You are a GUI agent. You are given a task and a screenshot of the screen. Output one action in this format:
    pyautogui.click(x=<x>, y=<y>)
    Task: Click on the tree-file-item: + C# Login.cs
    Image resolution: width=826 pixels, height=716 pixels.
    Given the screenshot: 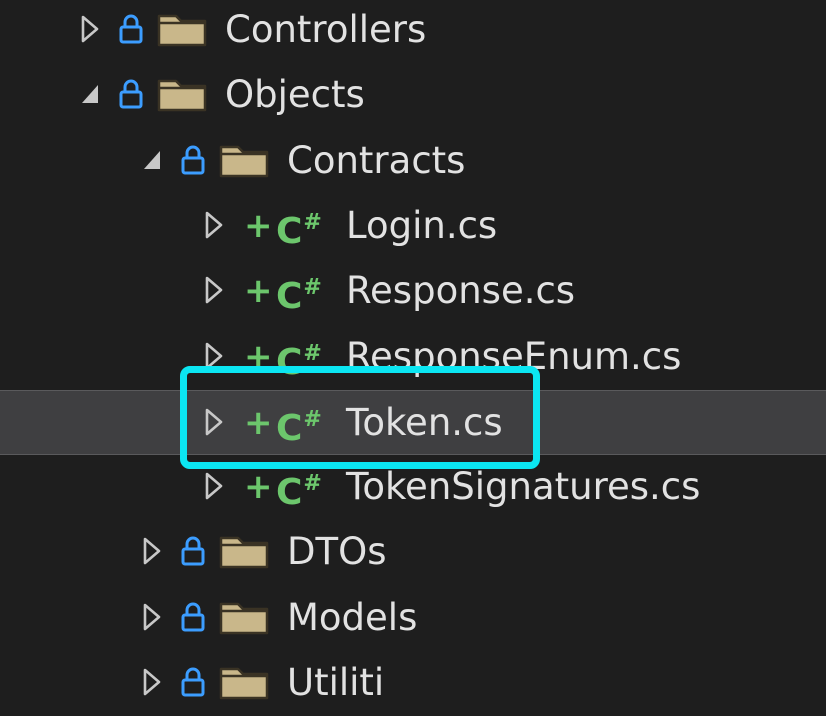 What is the action you would take?
    pyautogui.click(x=413, y=226)
    